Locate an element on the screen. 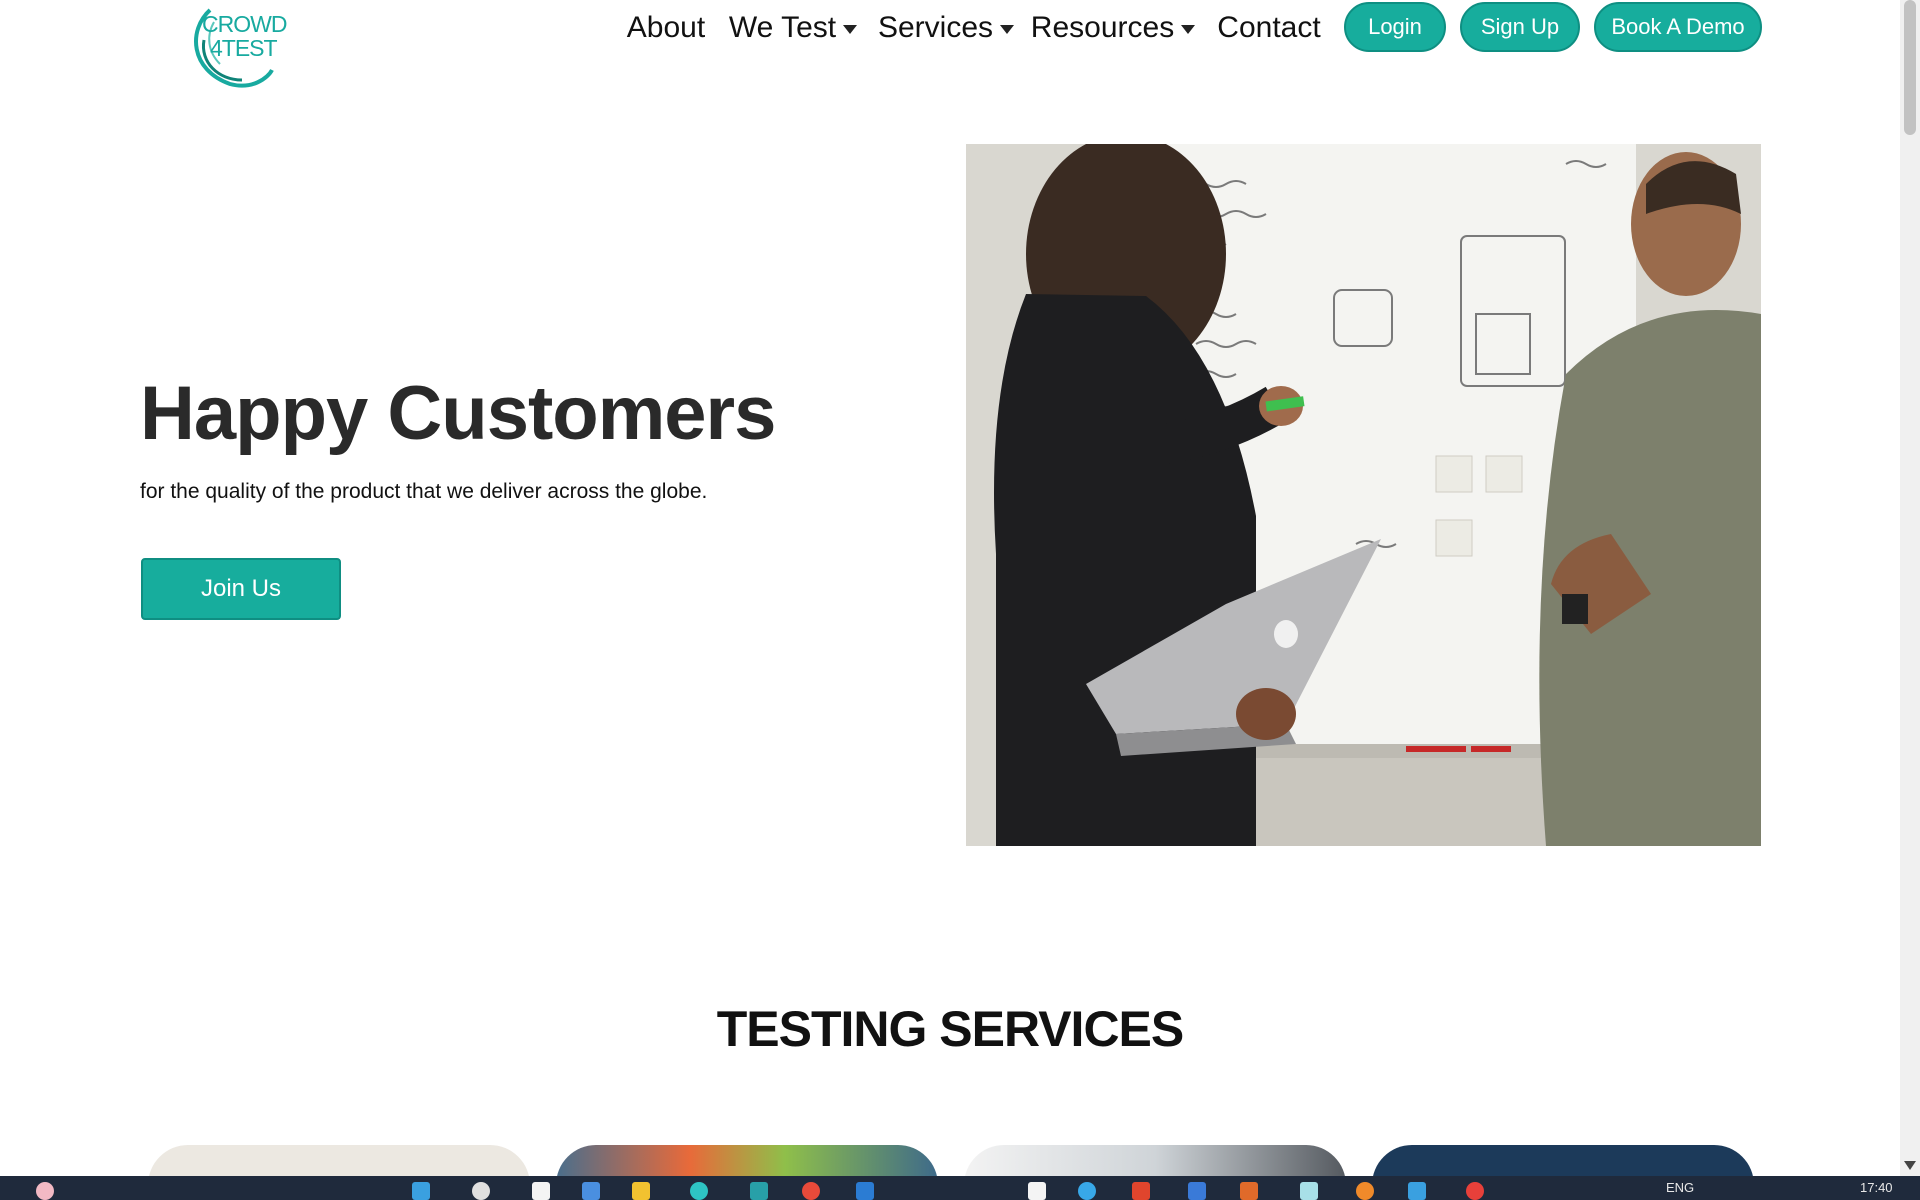 This screenshot has width=1920, height=1200. nav-contact-label: Contact is located at coordinates (1269, 27).